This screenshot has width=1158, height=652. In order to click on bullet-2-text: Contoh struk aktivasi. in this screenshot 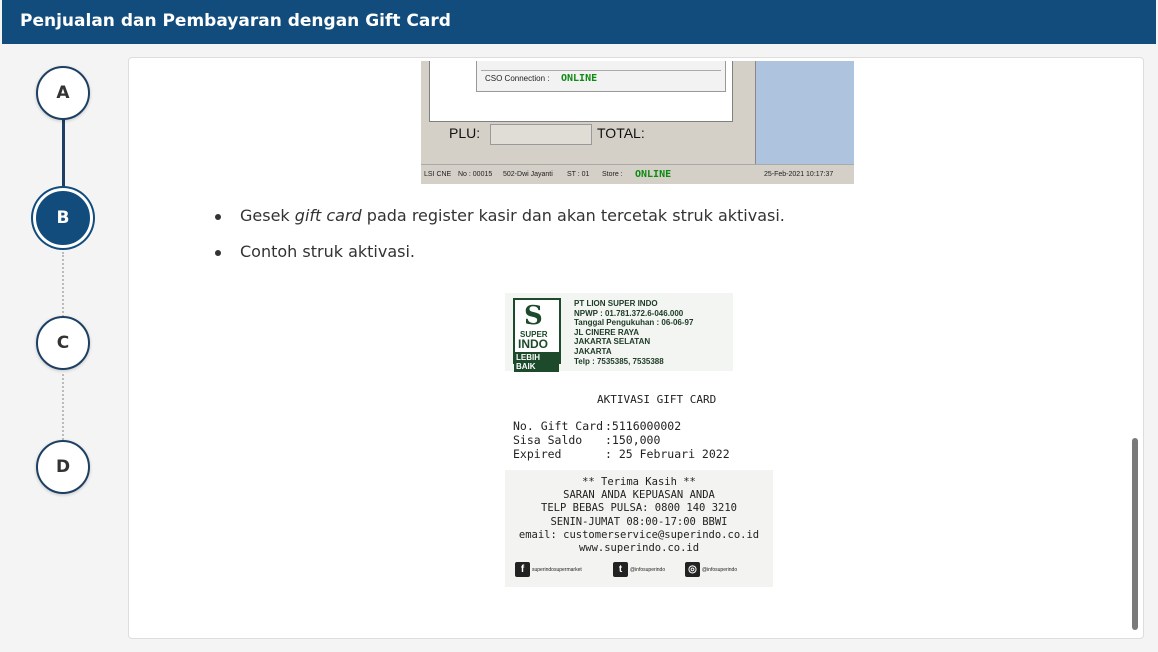, I will do `click(327, 251)`.